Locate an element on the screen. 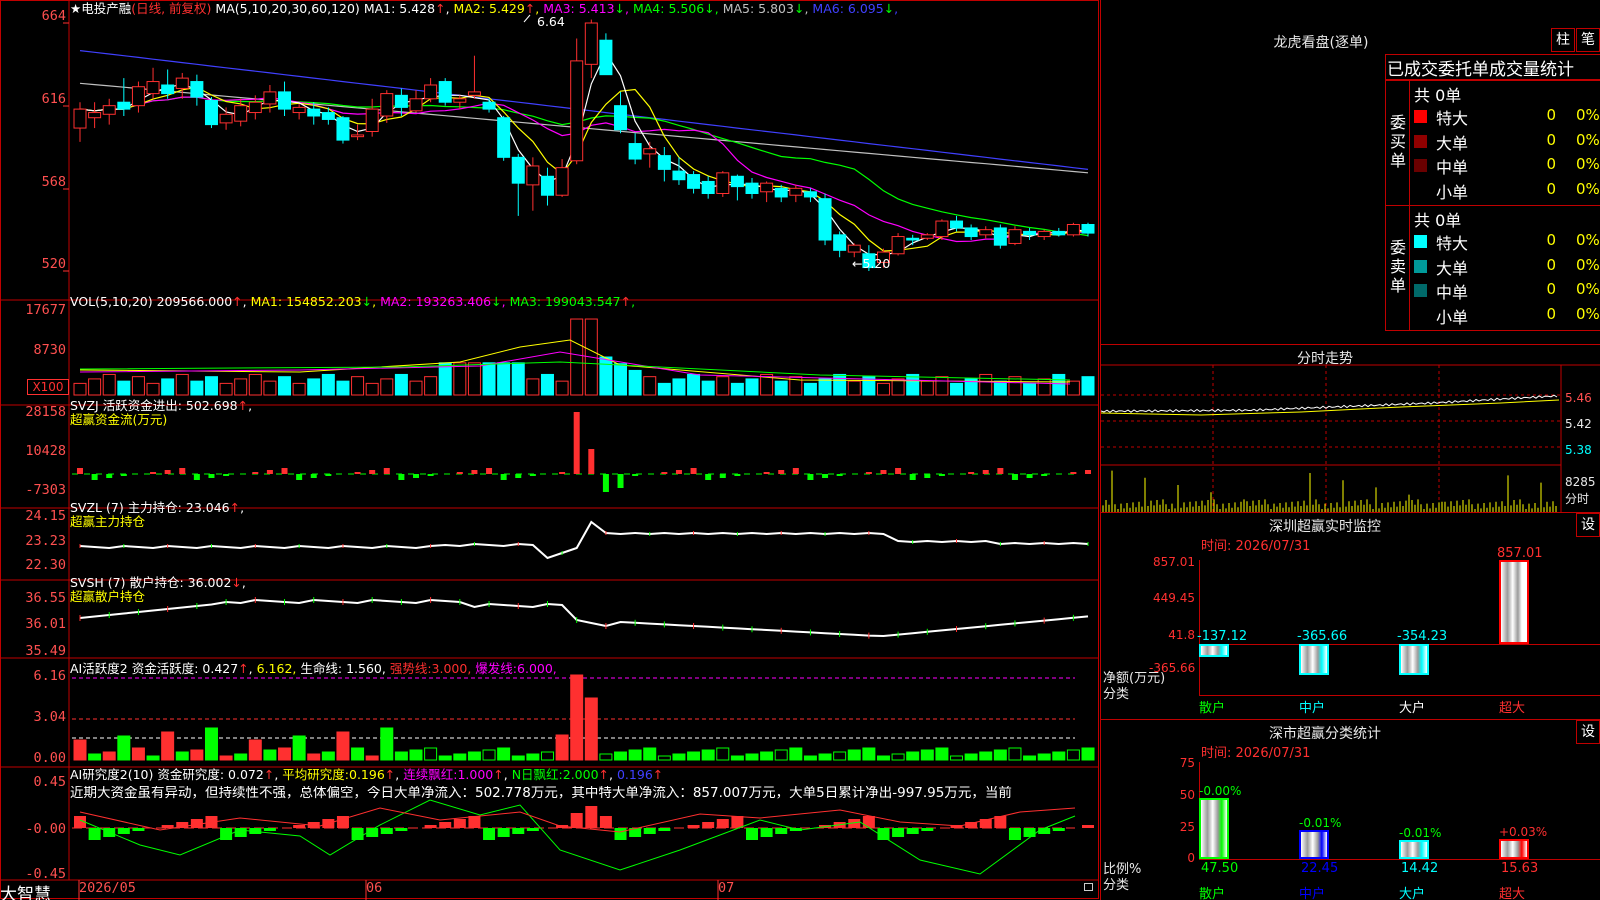 The height and width of the screenshot is (900, 1600). vol-axis-label: 8730 is located at coordinates (49, 350).